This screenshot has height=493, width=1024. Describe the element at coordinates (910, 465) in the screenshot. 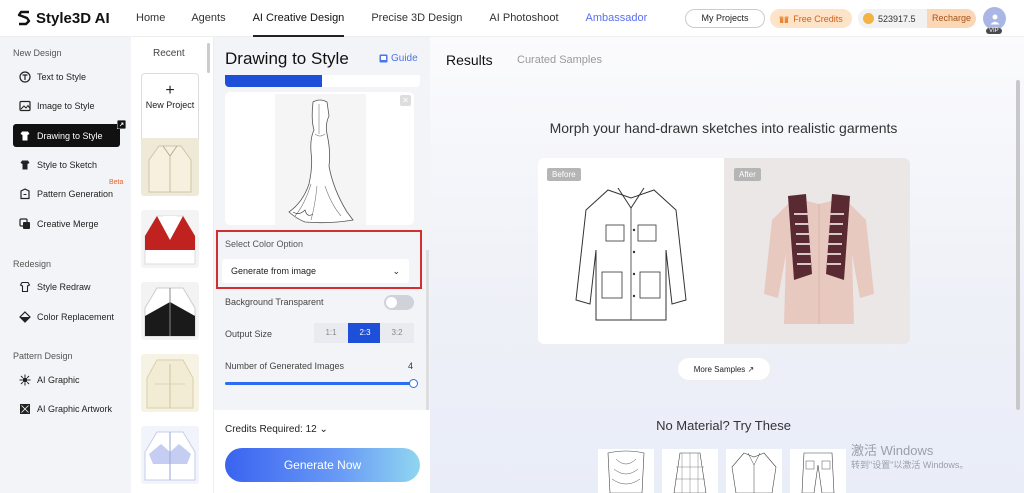

I see `windows-activation-hint: 转到"设置"以激活 Windows。` at that location.